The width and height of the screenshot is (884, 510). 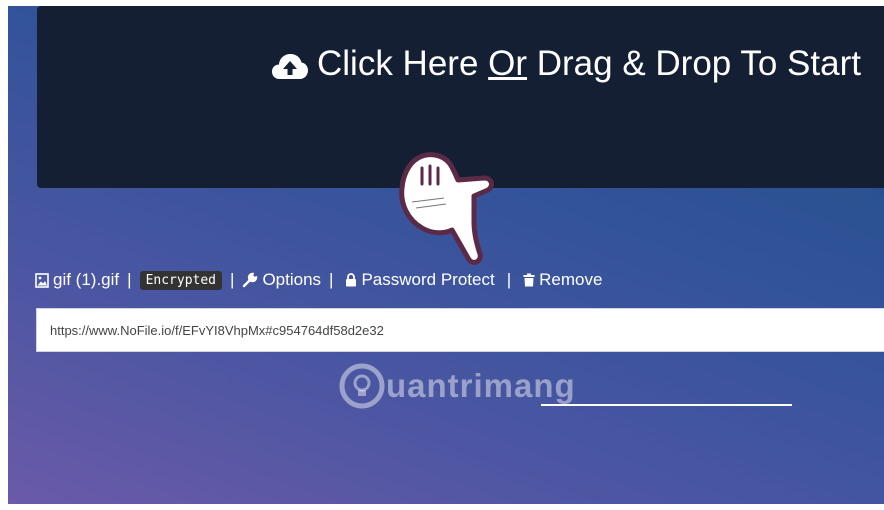 What do you see at coordinates (250, 280) in the screenshot?
I see `wrench-icon` at bounding box center [250, 280].